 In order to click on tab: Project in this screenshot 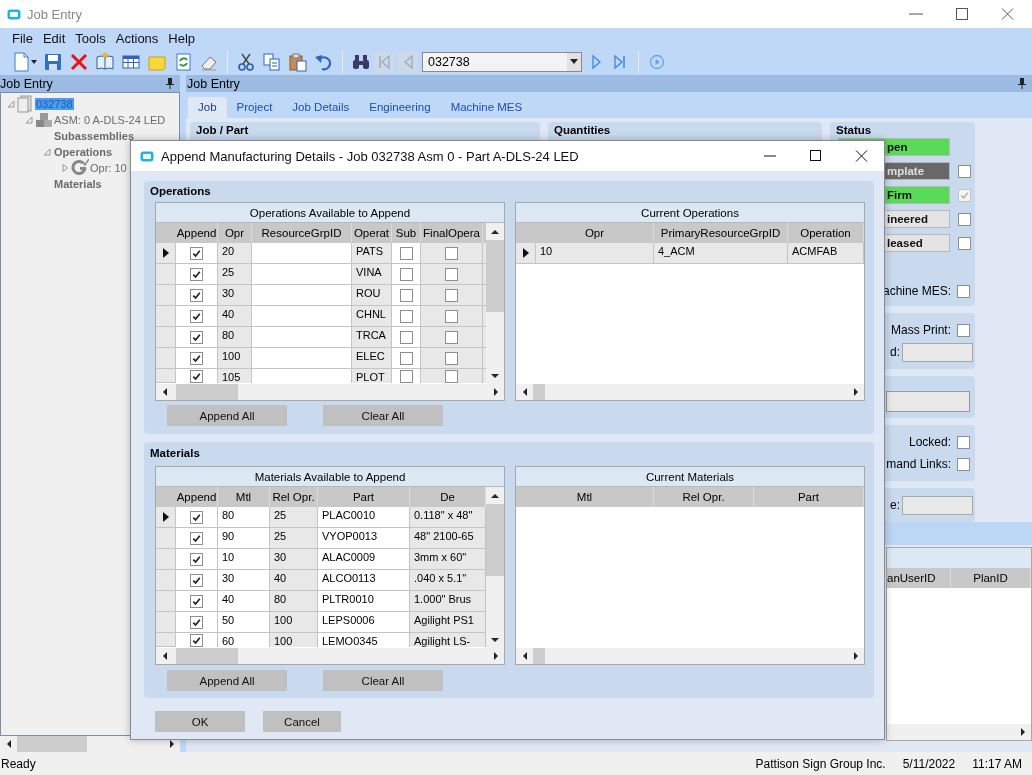, I will do `click(254, 107)`.